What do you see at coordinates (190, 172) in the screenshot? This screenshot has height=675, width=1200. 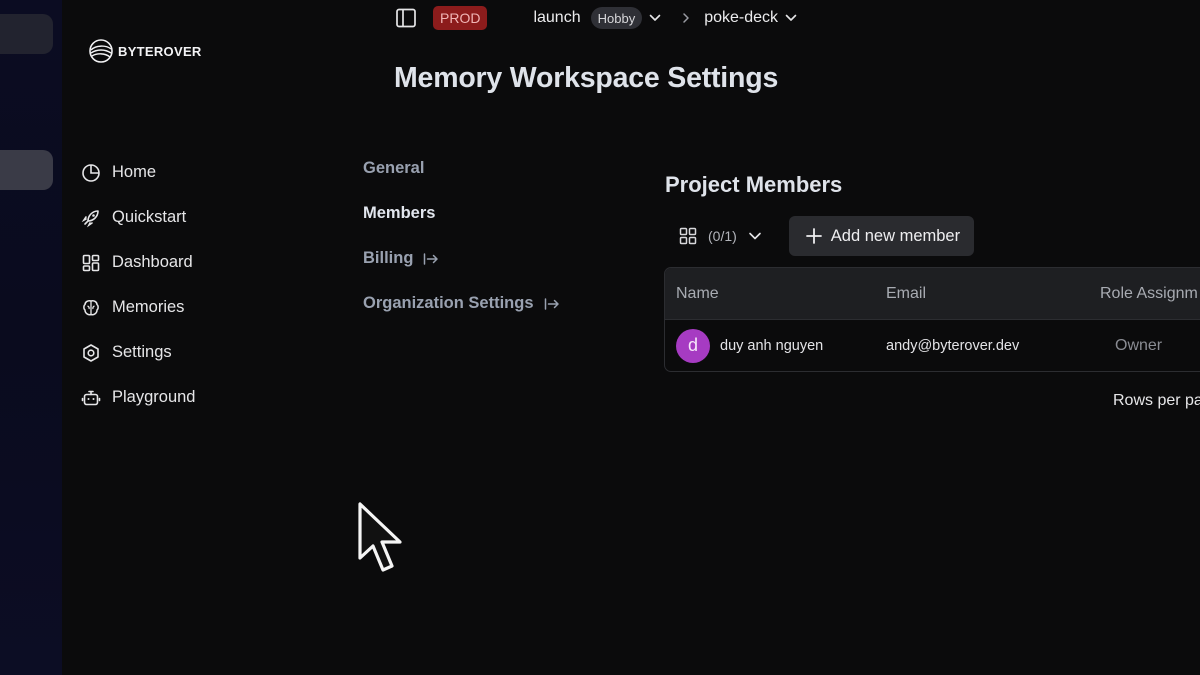 I see `sidebar-item-home: Home` at bounding box center [190, 172].